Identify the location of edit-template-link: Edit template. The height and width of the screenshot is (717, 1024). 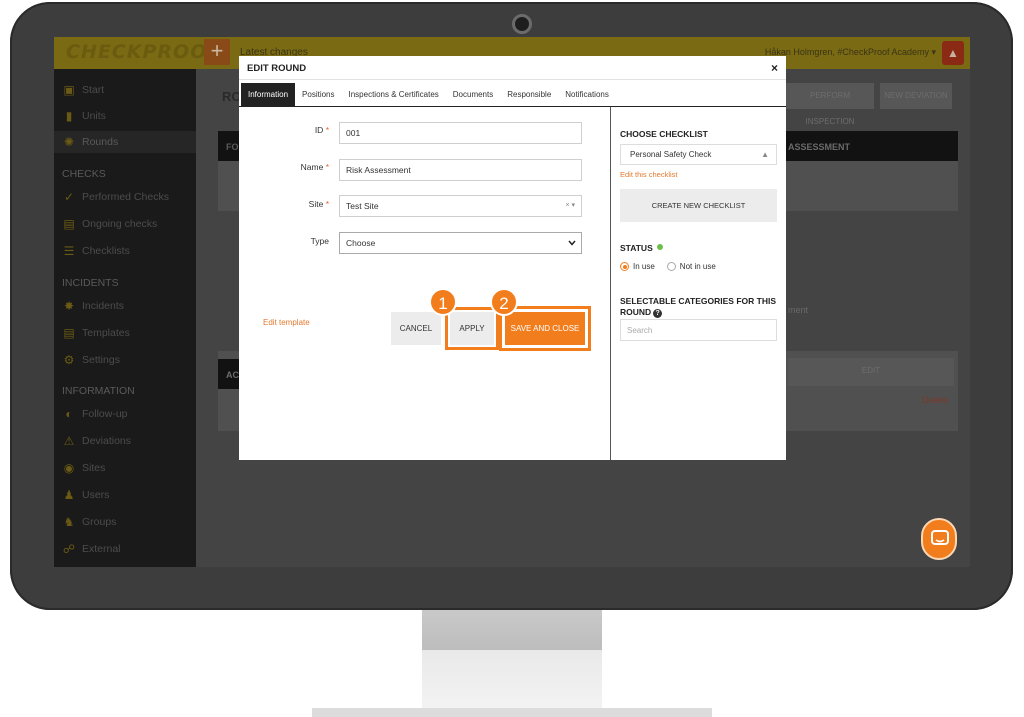
(286, 322).